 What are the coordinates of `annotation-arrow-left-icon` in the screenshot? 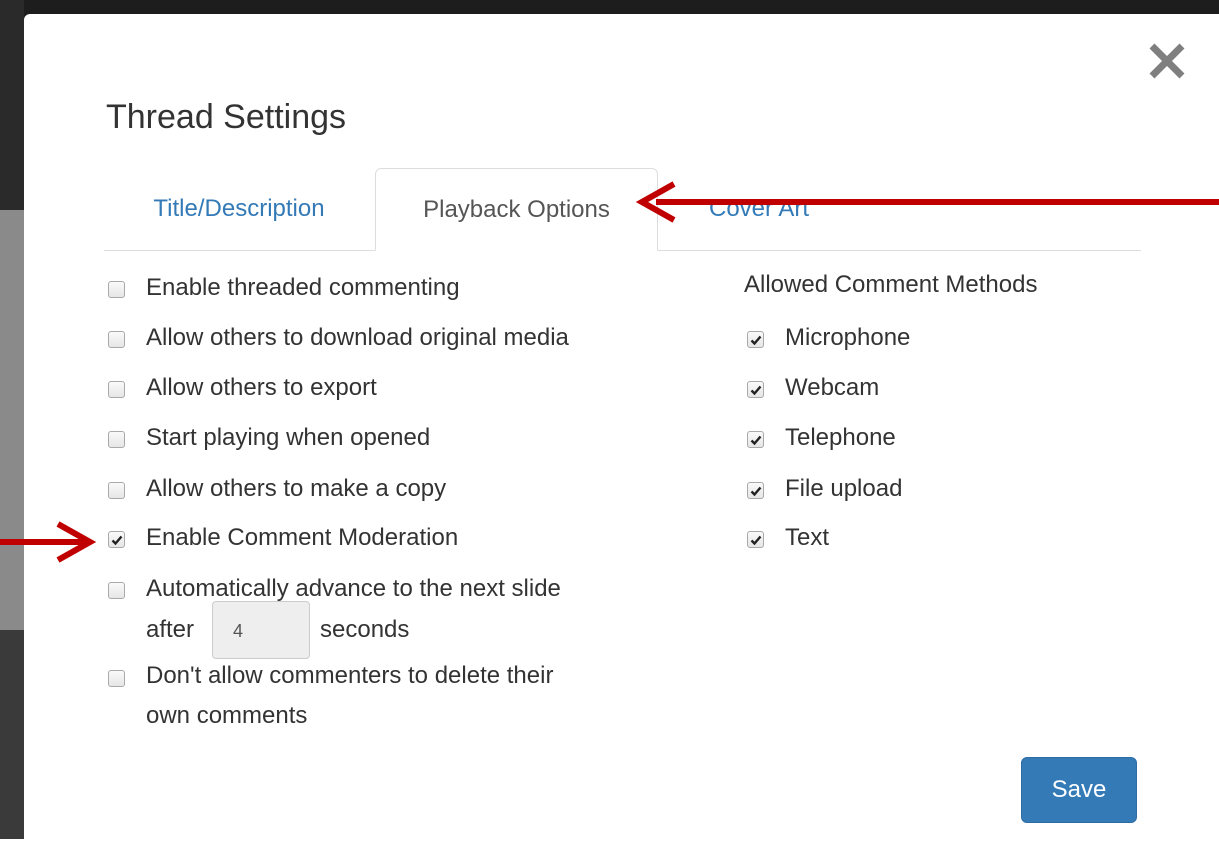 It's located at (927, 202).